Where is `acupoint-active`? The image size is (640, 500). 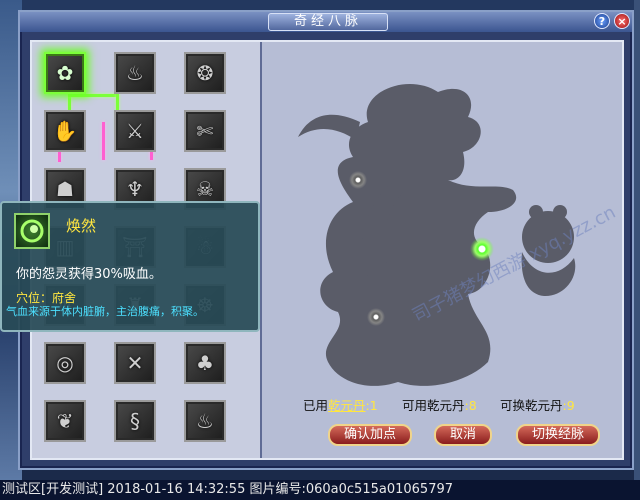
acupoint-active is located at coordinates (482, 249).